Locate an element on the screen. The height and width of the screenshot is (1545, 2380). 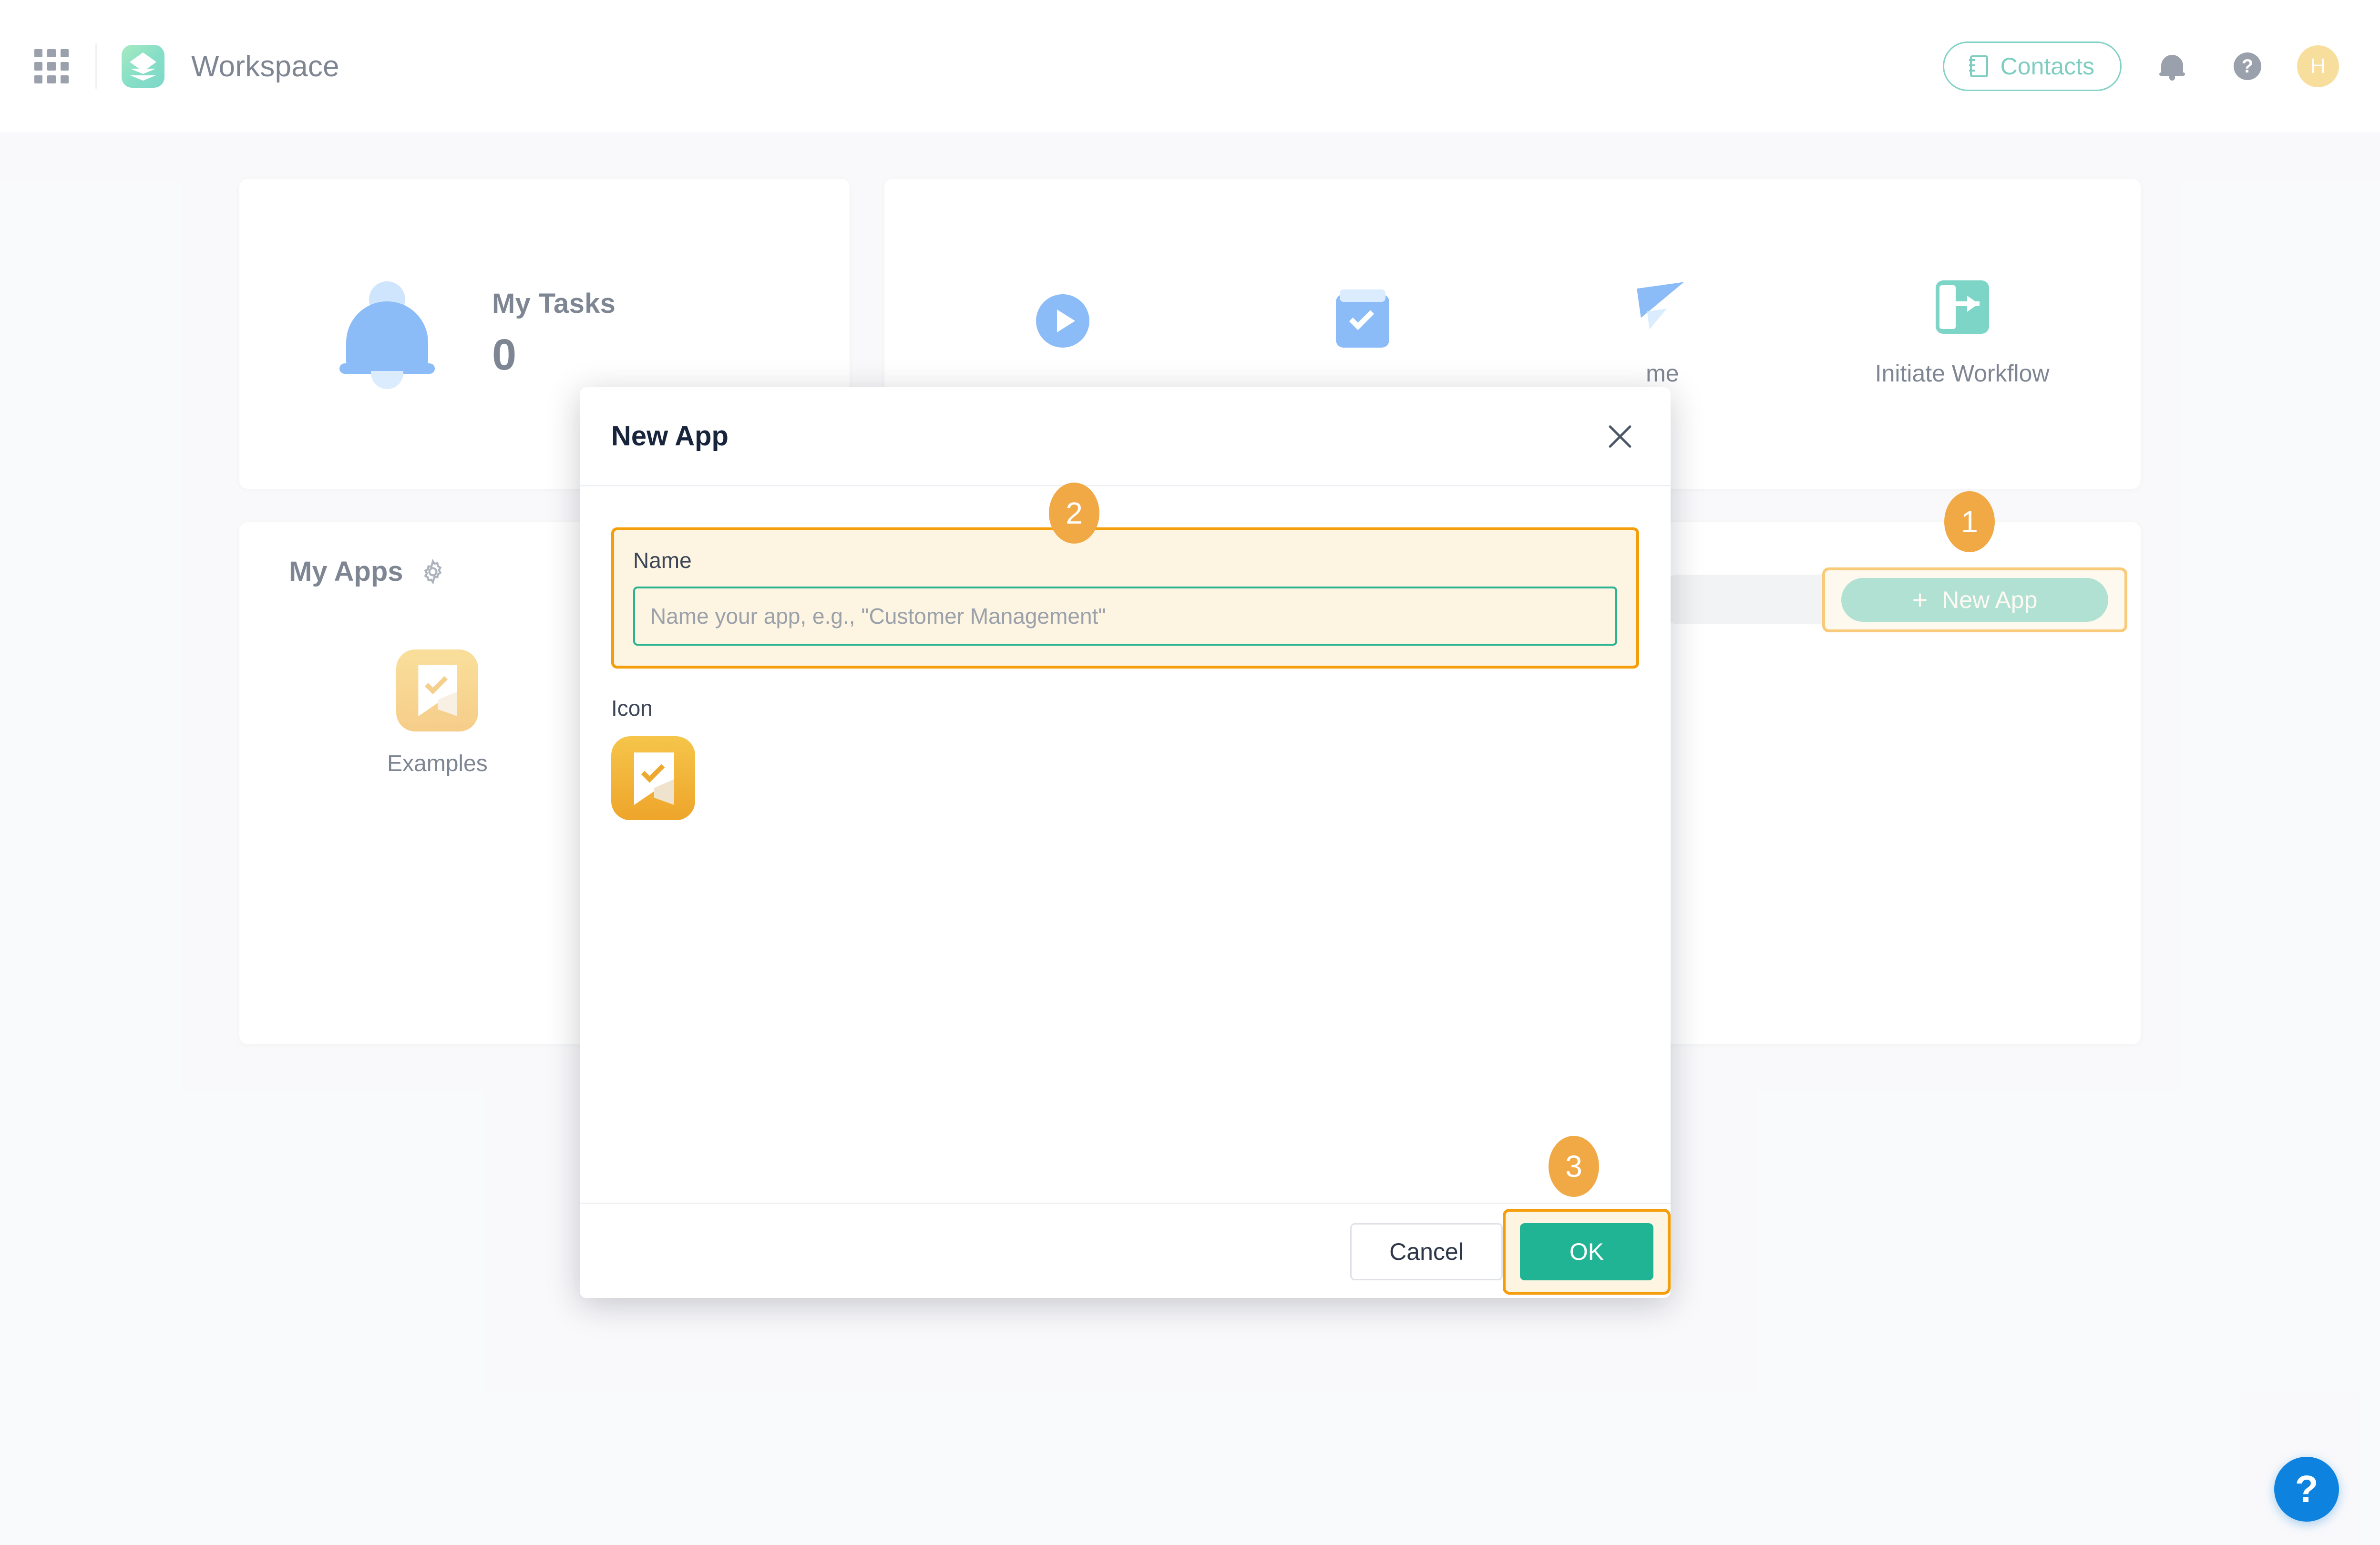
ok-button: OK is located at coordinates (1587, 1251).